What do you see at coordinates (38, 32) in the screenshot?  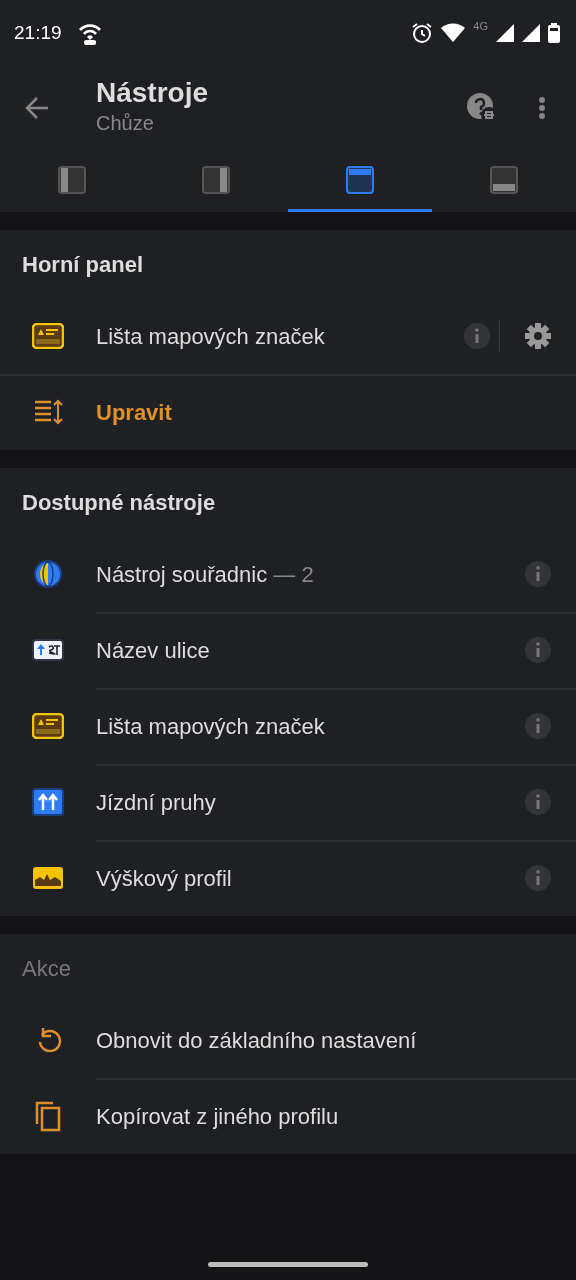 I see `status-time: 21:19` at bounding box center [38, 32].